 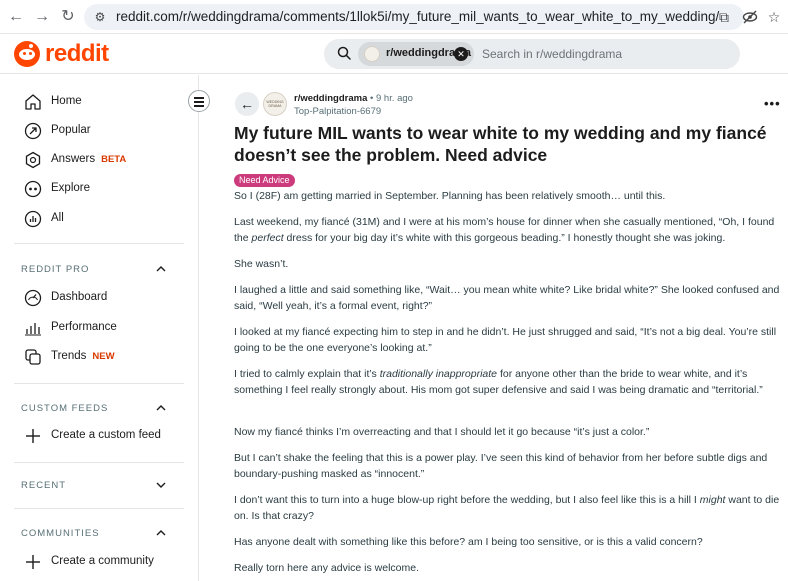 I want to click on sidebar-item-label: Explore, so click(x=70, y=188).